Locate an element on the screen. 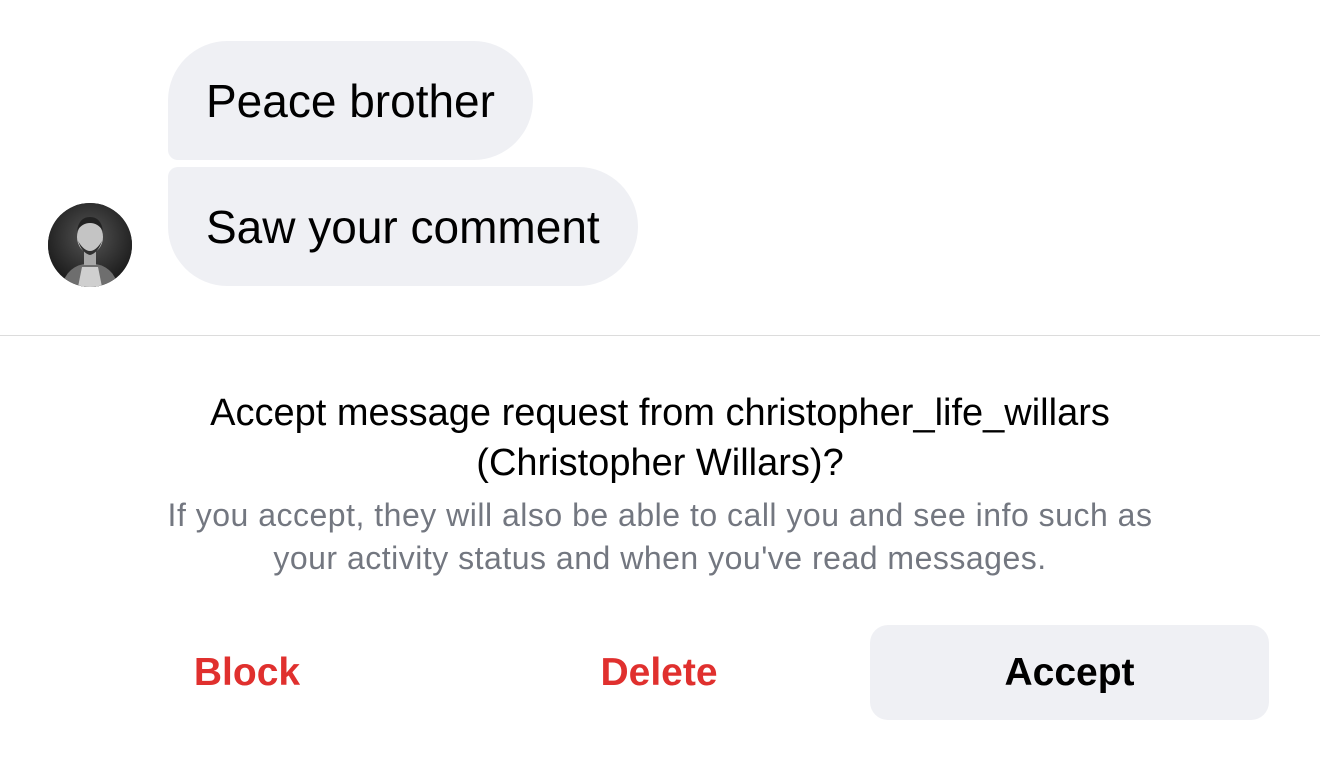  accept-button-label: Accept is located at coordinates (1069, 672).